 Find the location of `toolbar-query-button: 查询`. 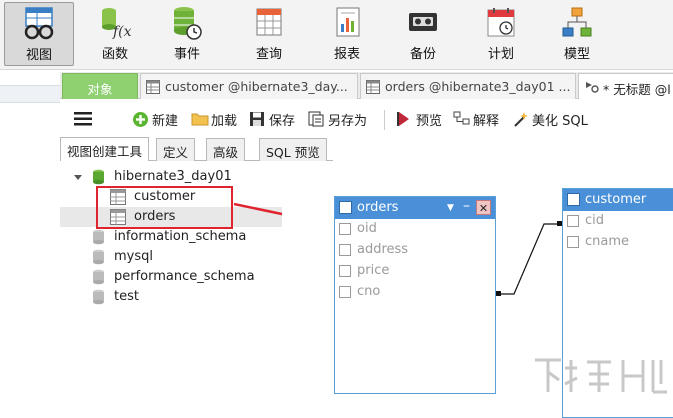

toolbar-query-button: 查询 is located at coordinates (269, 34).